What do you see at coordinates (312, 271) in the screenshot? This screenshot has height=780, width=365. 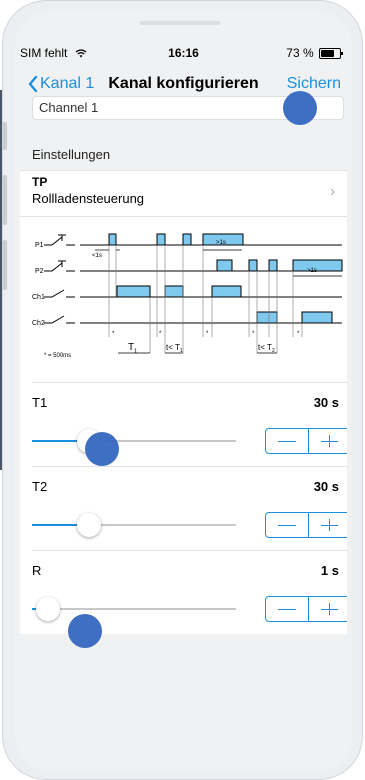 I see `label-gt1s-p2: >1s` at bounding box center [312, 271].